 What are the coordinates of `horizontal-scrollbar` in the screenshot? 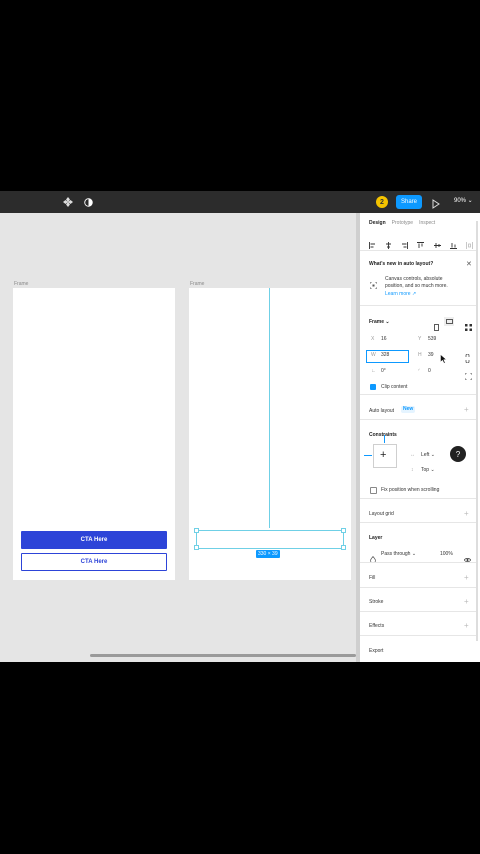 It's located at (223, 655).